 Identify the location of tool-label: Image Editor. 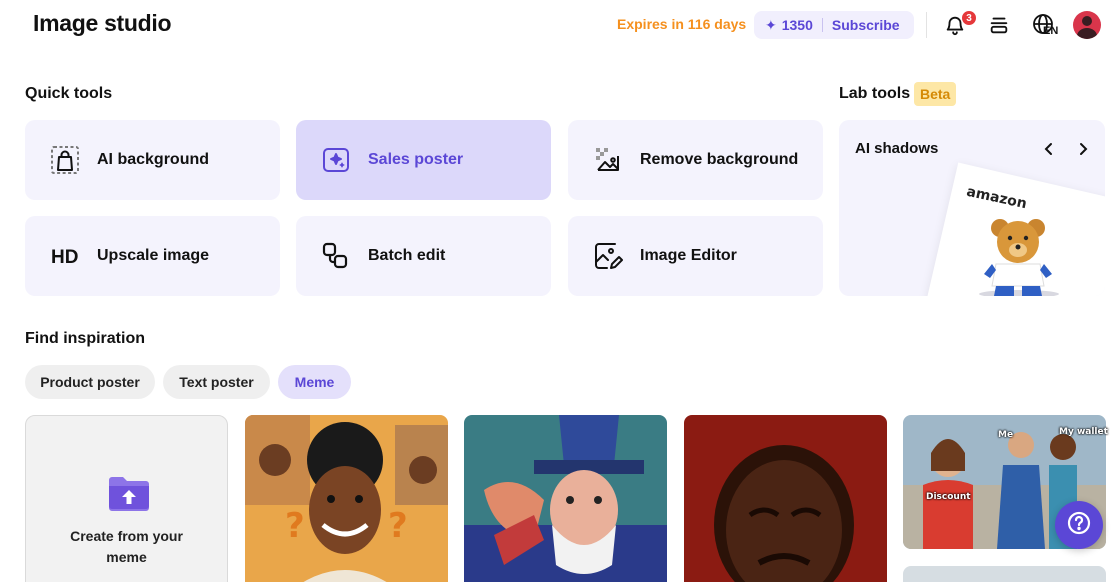
(688, 255).